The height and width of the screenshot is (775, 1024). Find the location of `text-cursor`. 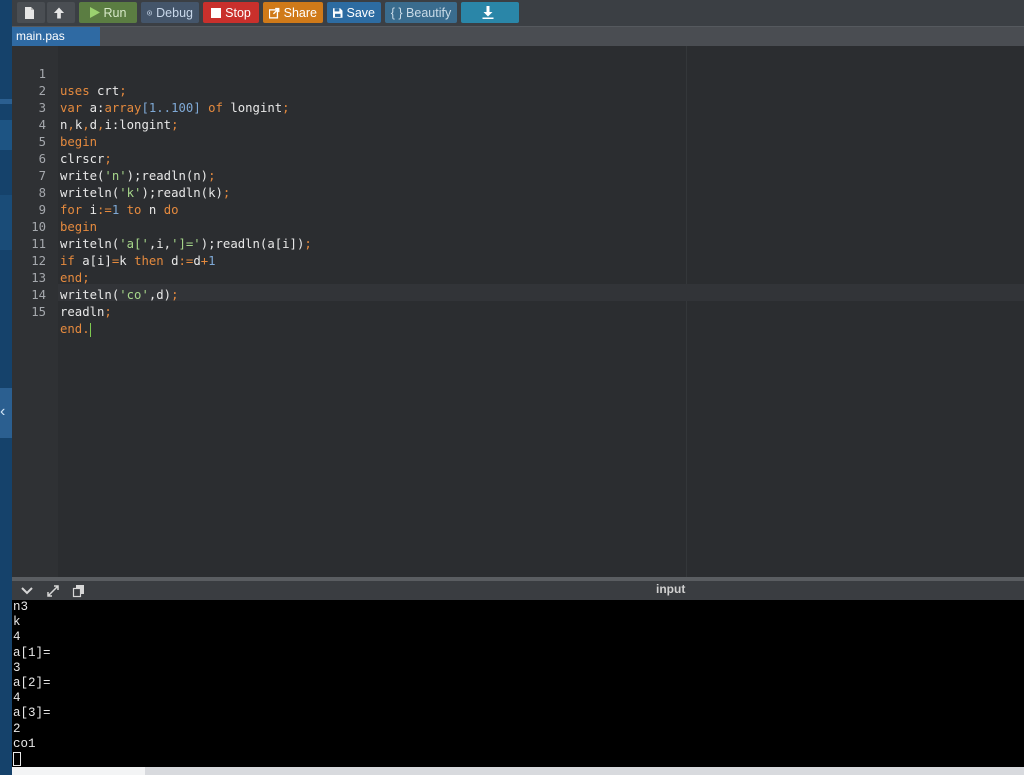

text-cursor is located at coordinates (90, 329).